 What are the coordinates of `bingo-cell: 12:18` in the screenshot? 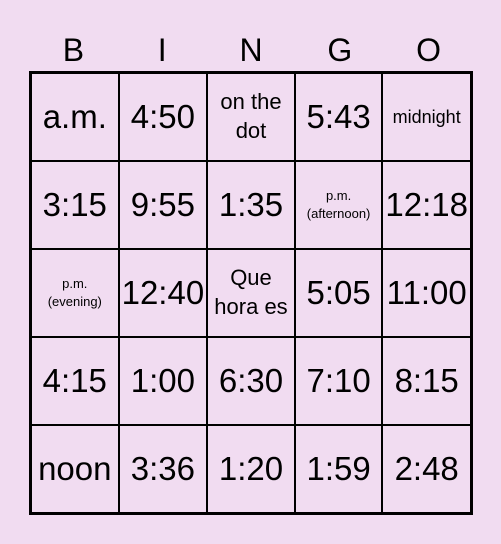 It's located at (426, 205).